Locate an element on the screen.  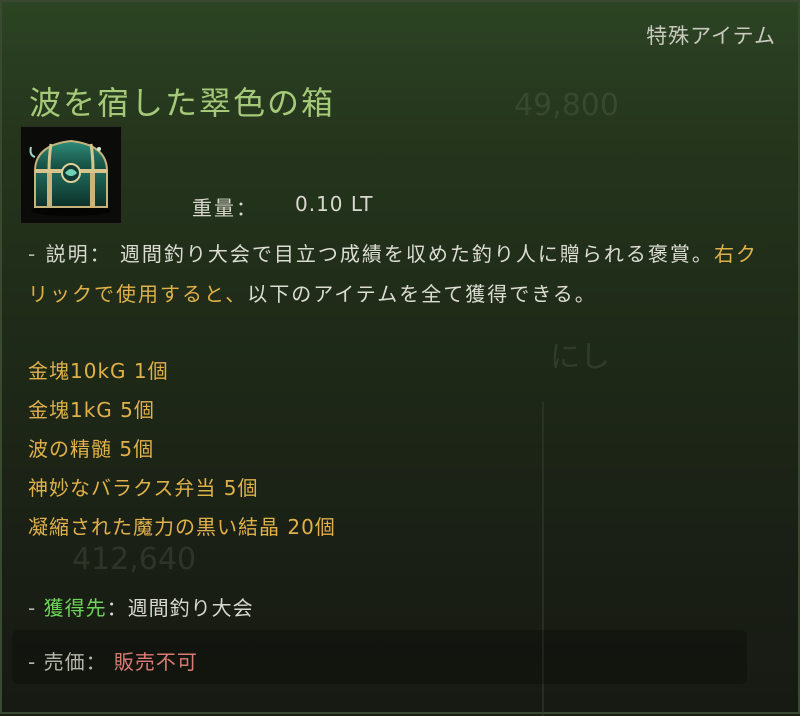
background-ghost-text: にし is located at coordinates (580, 357).